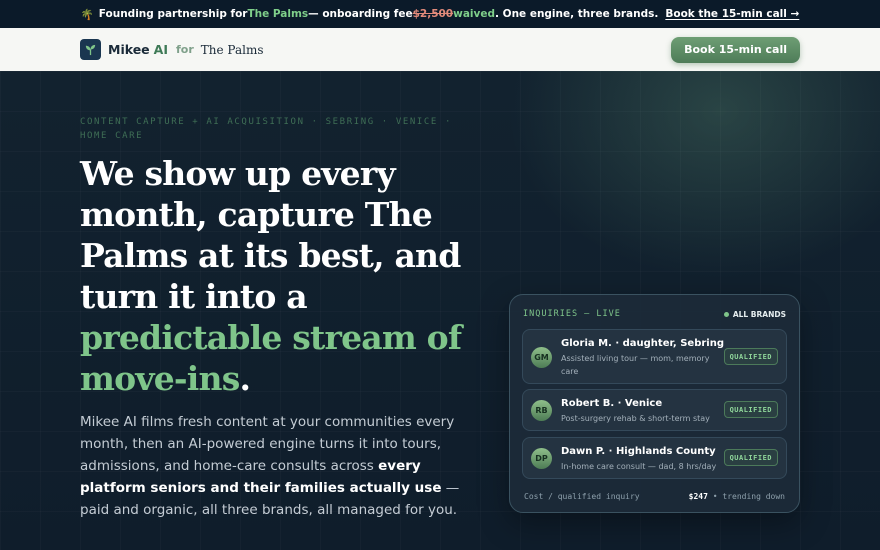 This screenshot has width=880, height=550. What do you see at coordinates (639, 466) in the screenshot?
I see `inquiry-desc: In-home care consult — dad, 8 hrs/day` at bounding box center [639, 466].